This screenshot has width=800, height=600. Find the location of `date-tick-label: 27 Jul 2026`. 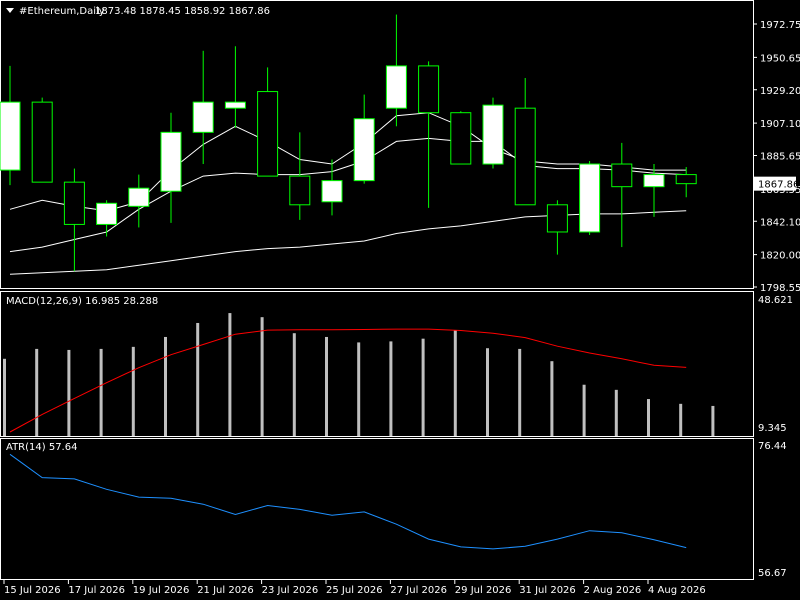

date-tick-label: 27 Jul 2026 is located at coordinates (418, 590).